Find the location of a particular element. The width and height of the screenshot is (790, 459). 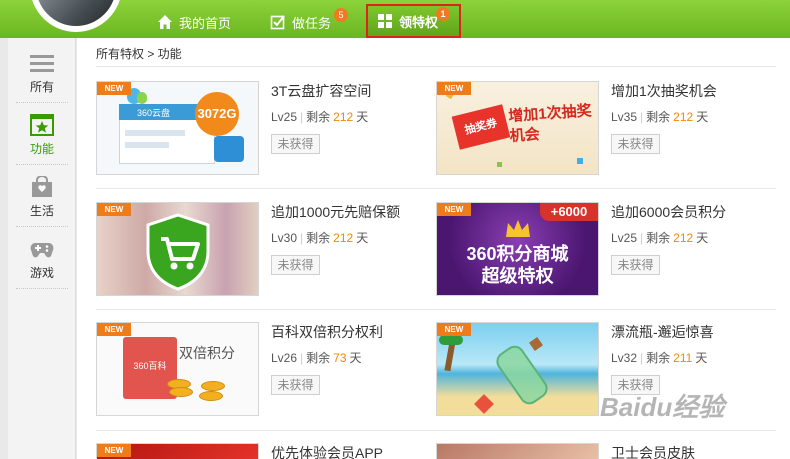

card-meta: Lv32 | 剩余 211 天 is located at coordinates (659, 358).